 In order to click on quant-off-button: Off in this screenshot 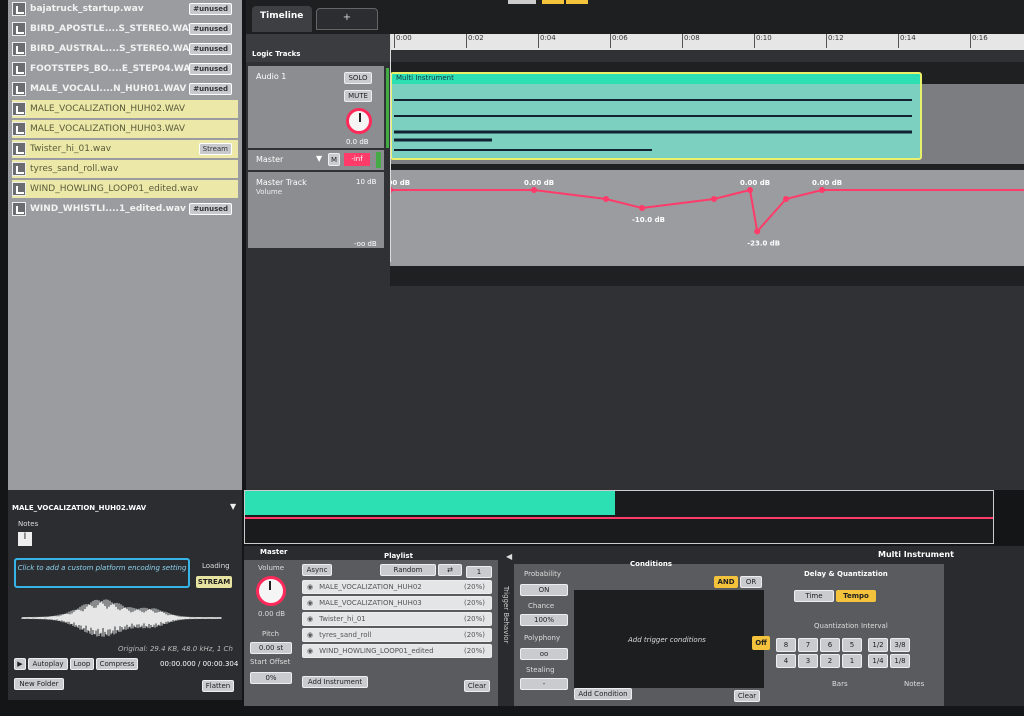, I will do `click(761, 643)`.